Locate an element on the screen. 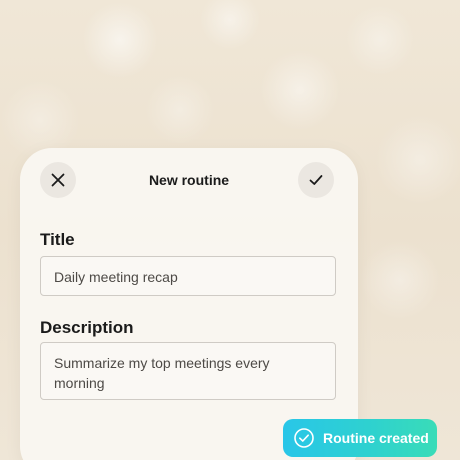 The height and width of the screenshot is (460, 460). description-input: Summarize my top meetings every morning is located at coordinates (188, 371).